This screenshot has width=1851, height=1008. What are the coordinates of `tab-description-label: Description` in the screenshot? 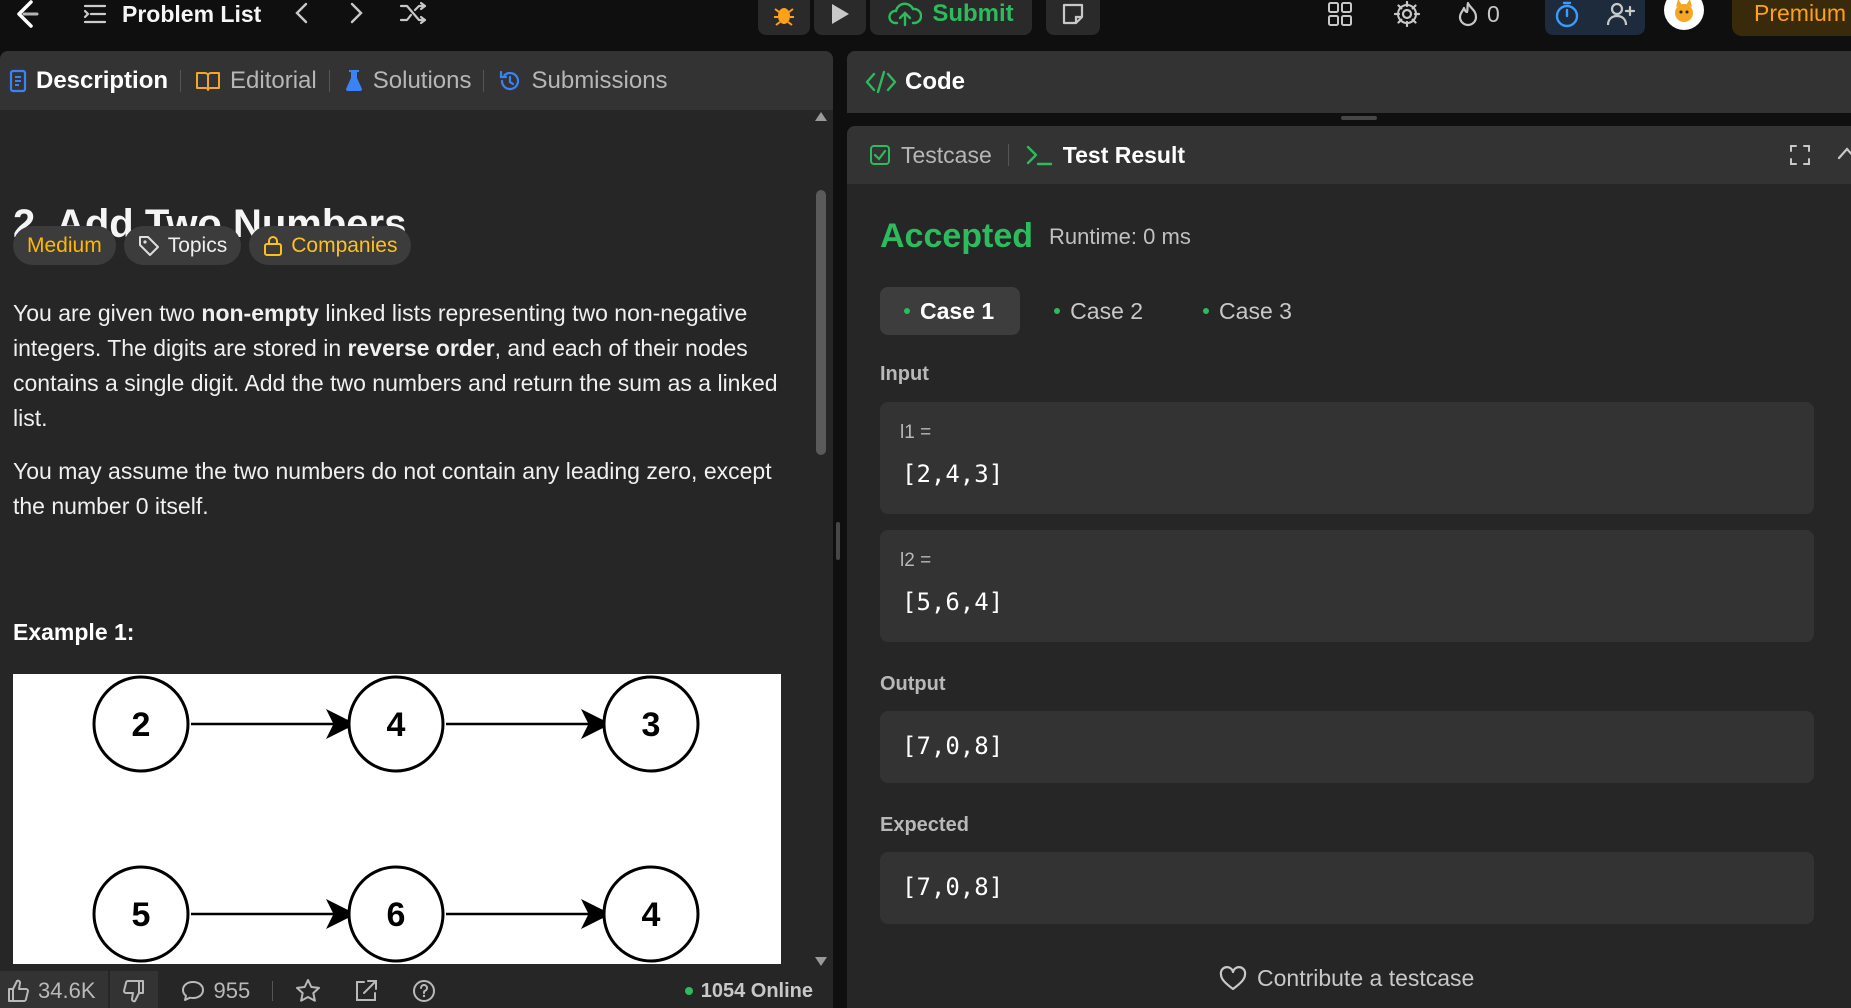 It's located at (102, 80).